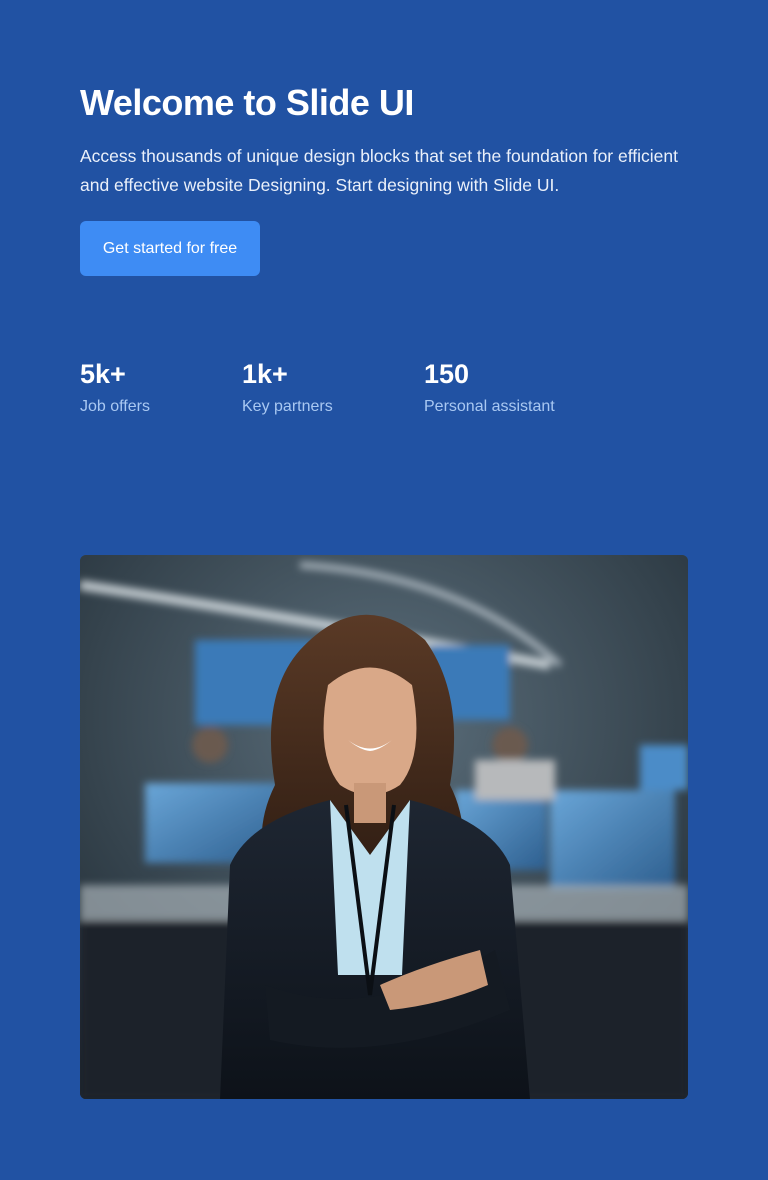 The height and width of the screenshot is (1180, 768). Describe the element at coordinates (247, 102) in the screenshot. I see `hero-title: Welcome to Slide UI` at that location.